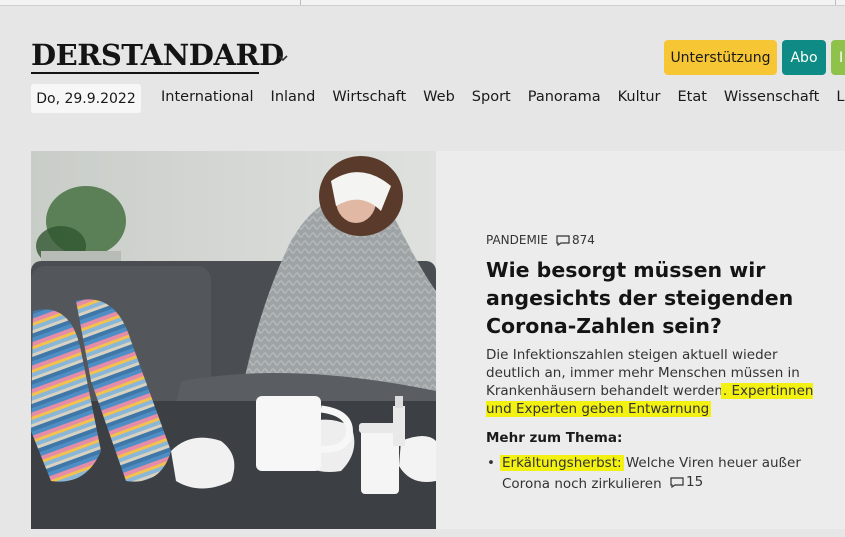 The image size is (845, 537). Describe the element at coordinates (422, 3) in the screenshot. I see `browser-top-strip` at that location.